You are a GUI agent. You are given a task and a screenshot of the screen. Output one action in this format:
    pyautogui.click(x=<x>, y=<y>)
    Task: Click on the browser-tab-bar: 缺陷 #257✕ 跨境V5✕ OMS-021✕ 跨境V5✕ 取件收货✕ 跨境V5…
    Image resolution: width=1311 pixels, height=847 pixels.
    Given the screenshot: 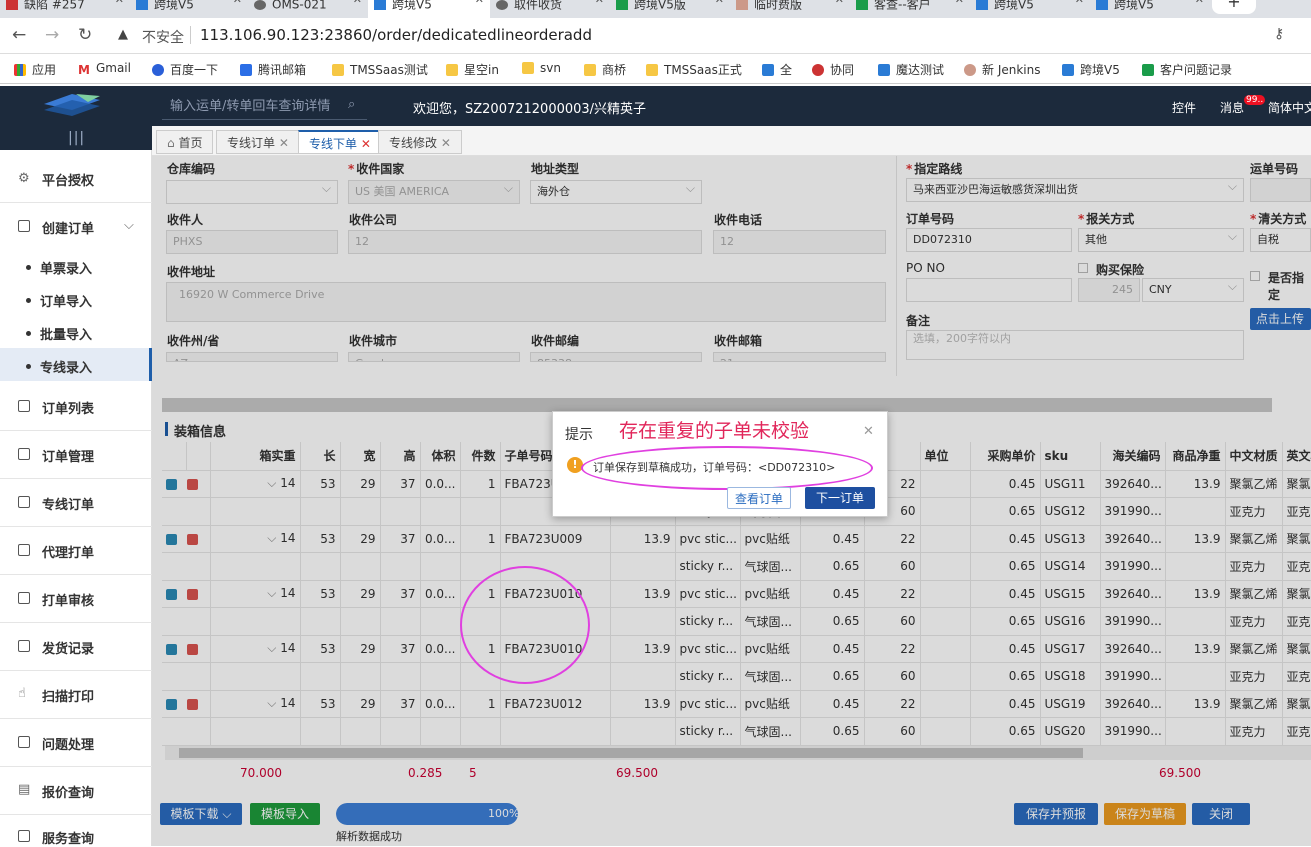 What is the action you would take?
    pyautogui.click(x=655, y=9)
    